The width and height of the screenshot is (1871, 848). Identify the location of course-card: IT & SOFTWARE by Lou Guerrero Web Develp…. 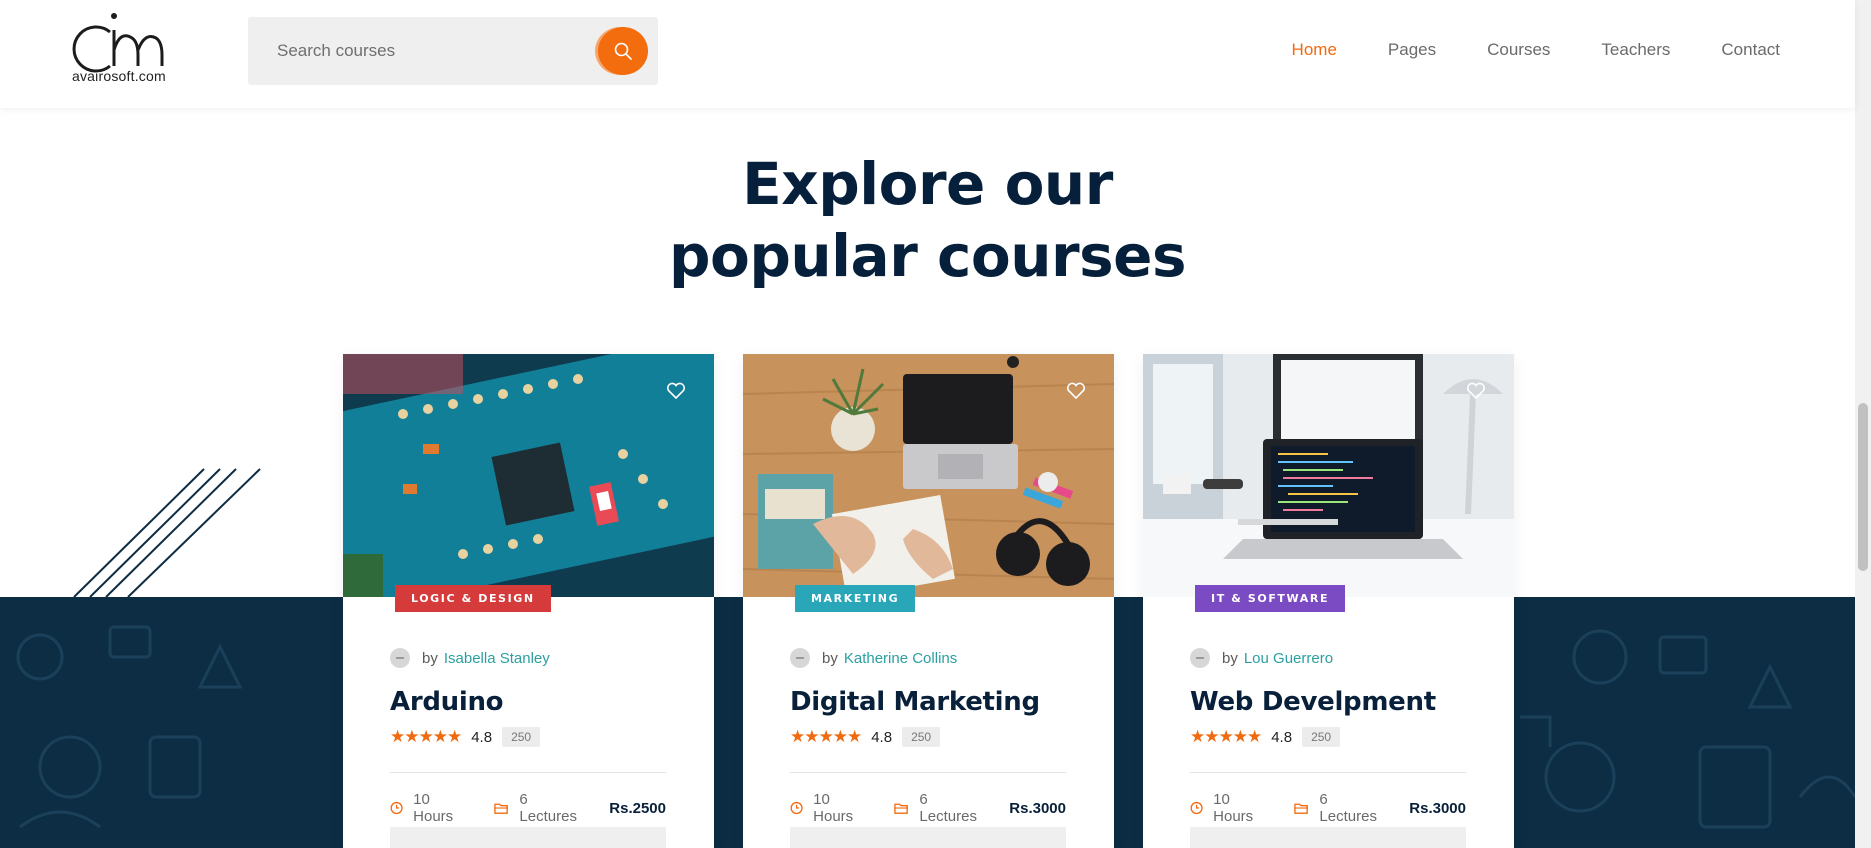
(1328, 601).